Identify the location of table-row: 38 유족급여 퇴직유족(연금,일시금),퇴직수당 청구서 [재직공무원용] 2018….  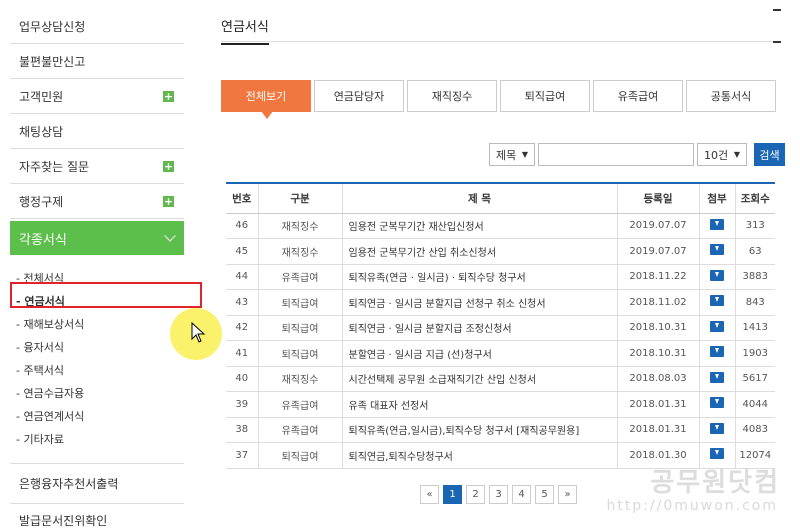
(500, 430).